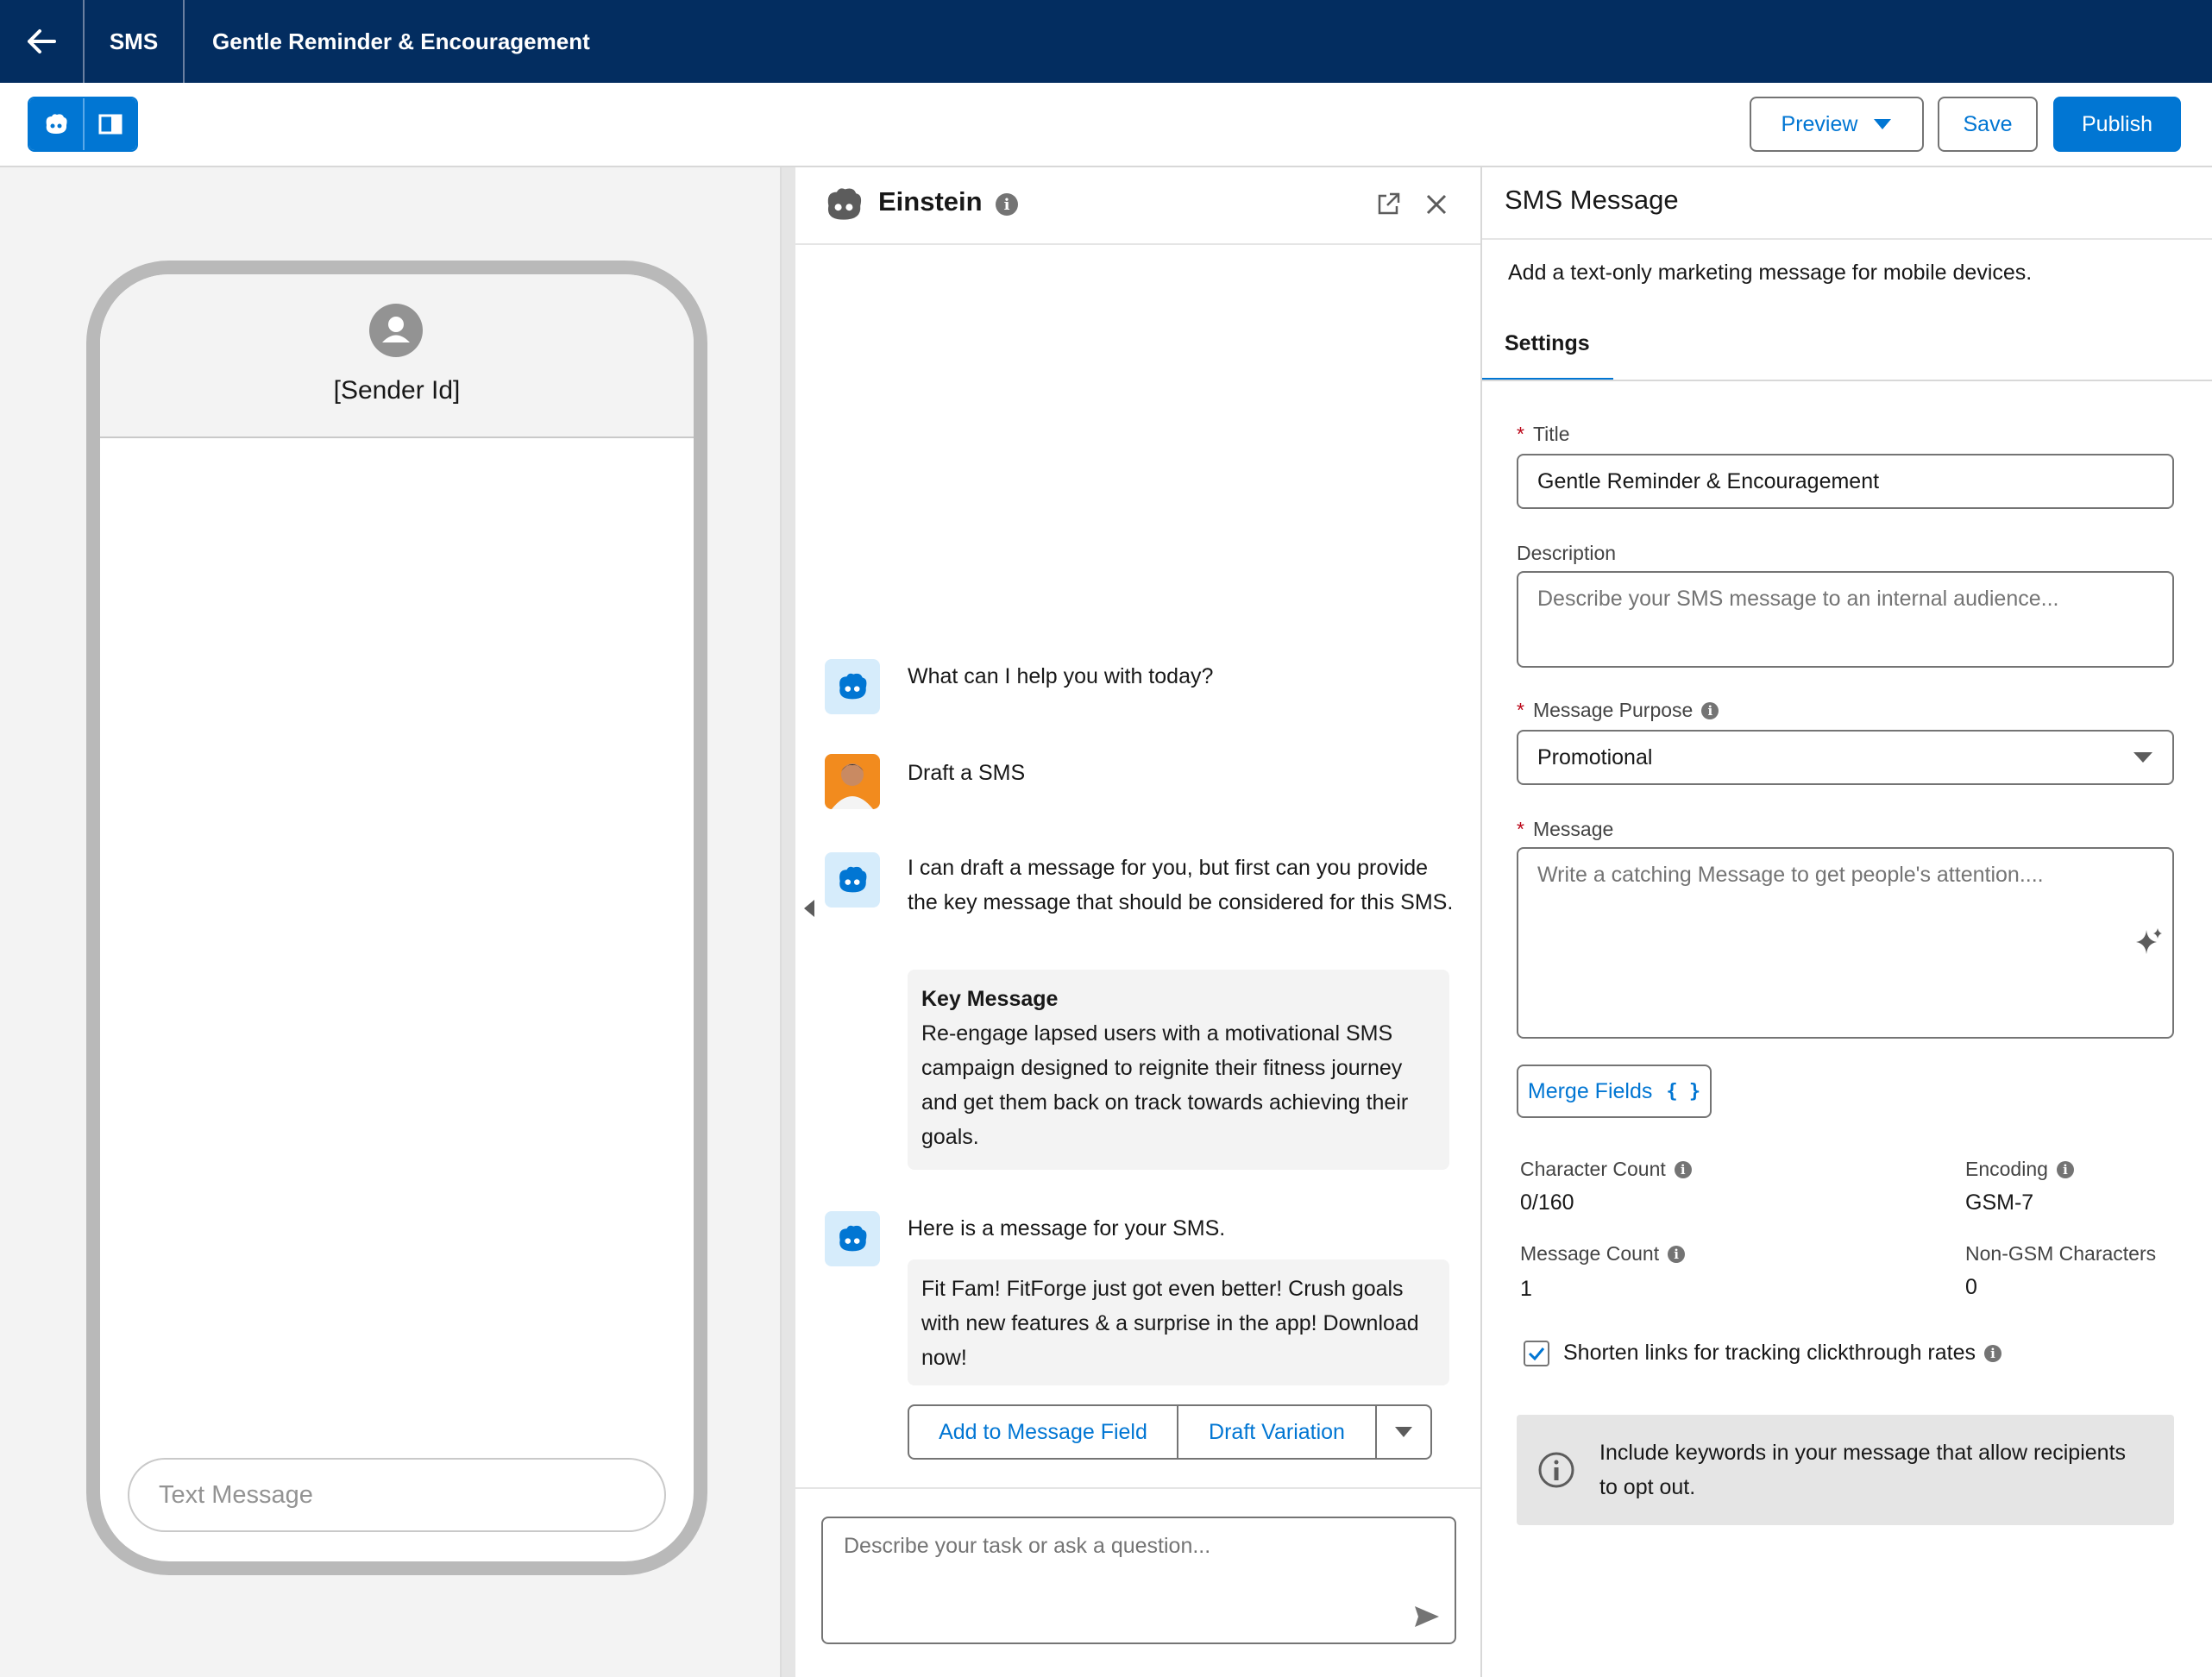 Image resolution: width=2212 pixels, height=1677 pixels. Describe the element at coordinates (1820, 123) in the screenshot. I see `preview-label: Preview` at that location.